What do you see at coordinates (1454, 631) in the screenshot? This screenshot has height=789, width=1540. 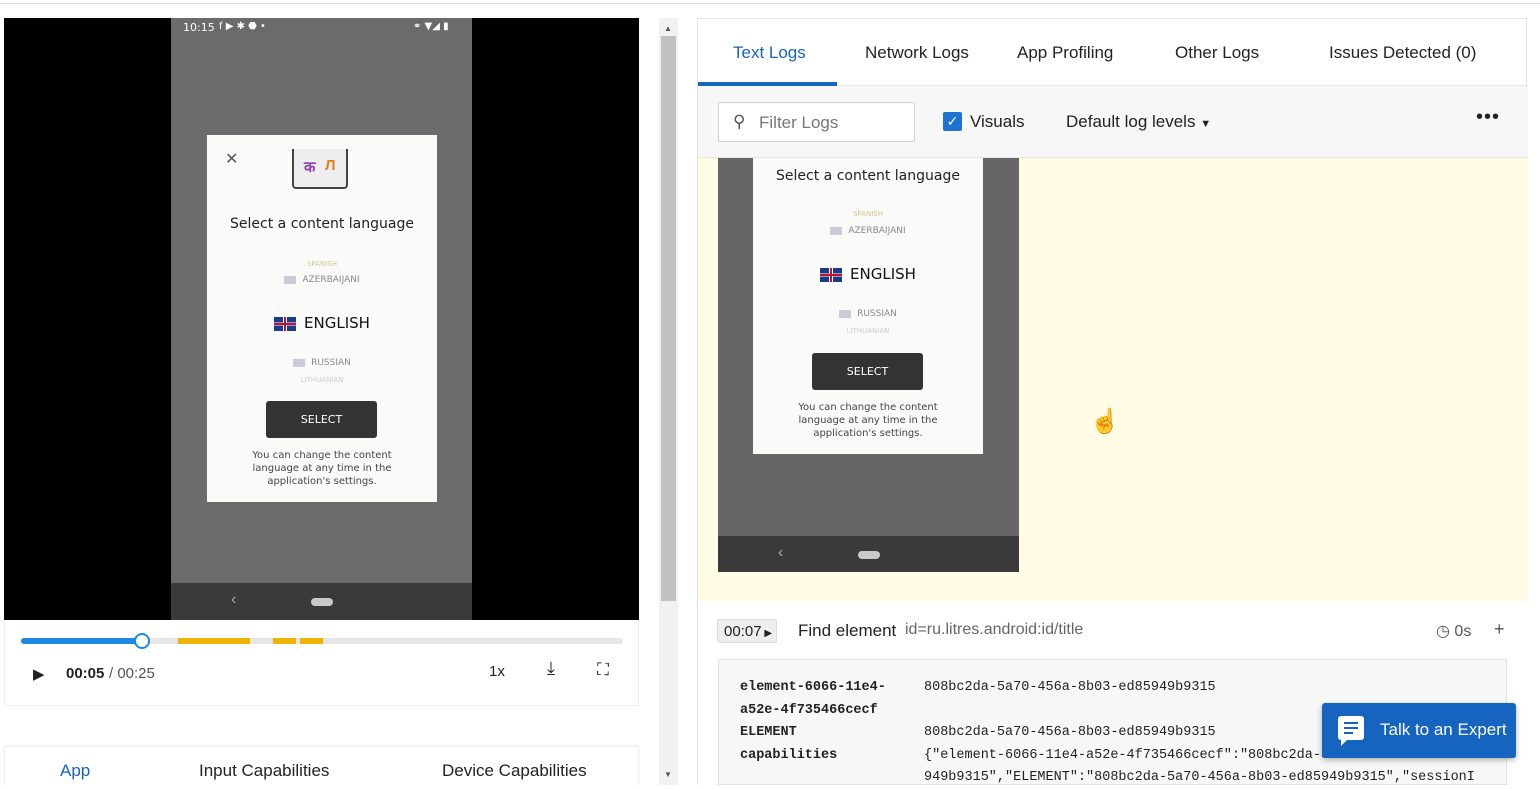 I see `duration: ◷ 0s` at bounding box center [1454, 631].